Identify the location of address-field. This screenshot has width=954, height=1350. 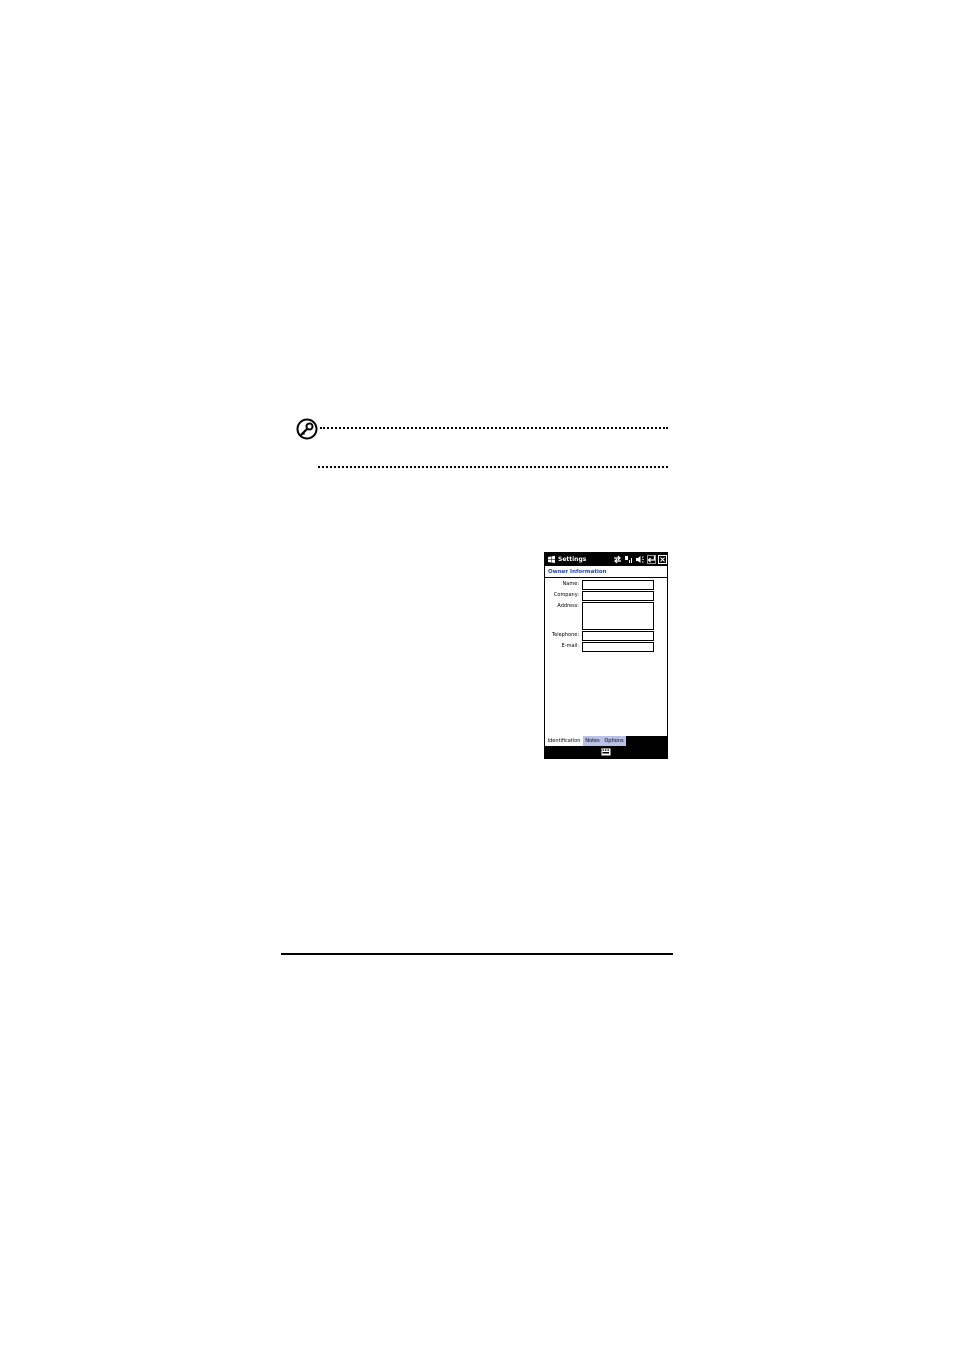
(618, 616).